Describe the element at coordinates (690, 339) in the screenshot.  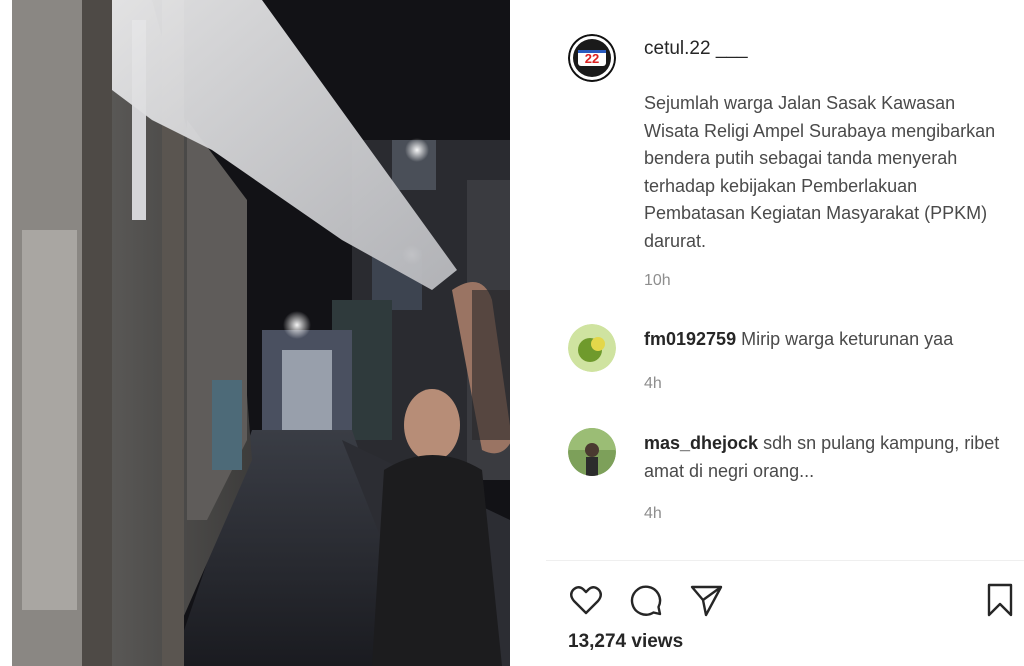
I see `comment-username: fm0192759` at that location.